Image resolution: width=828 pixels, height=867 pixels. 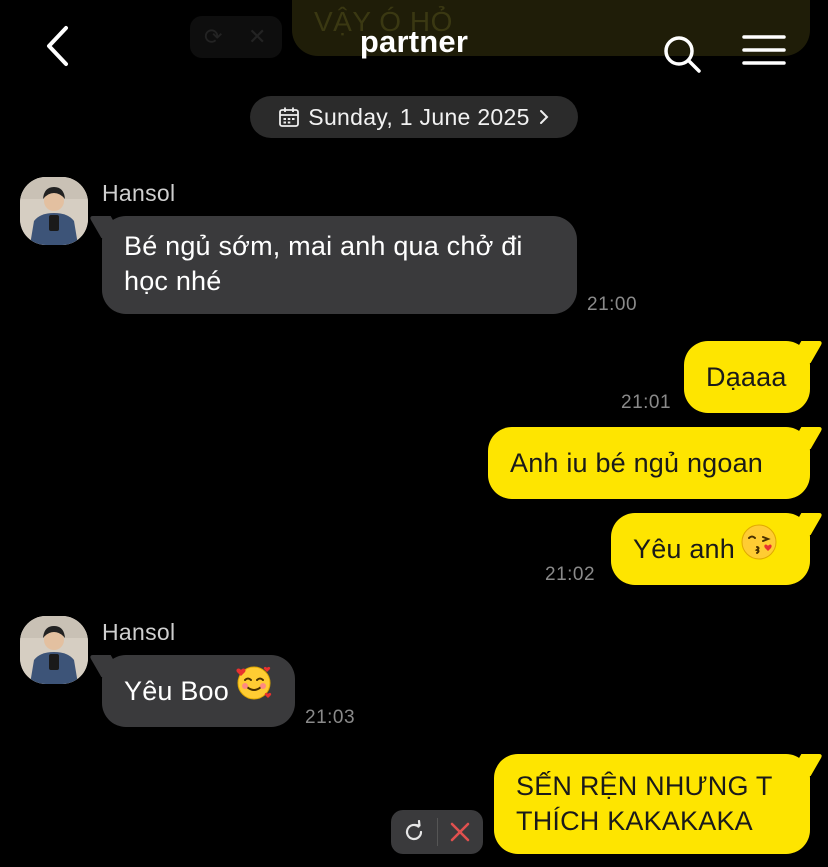 I want to click on message-time: 21:02, so click(x=570, y=574).